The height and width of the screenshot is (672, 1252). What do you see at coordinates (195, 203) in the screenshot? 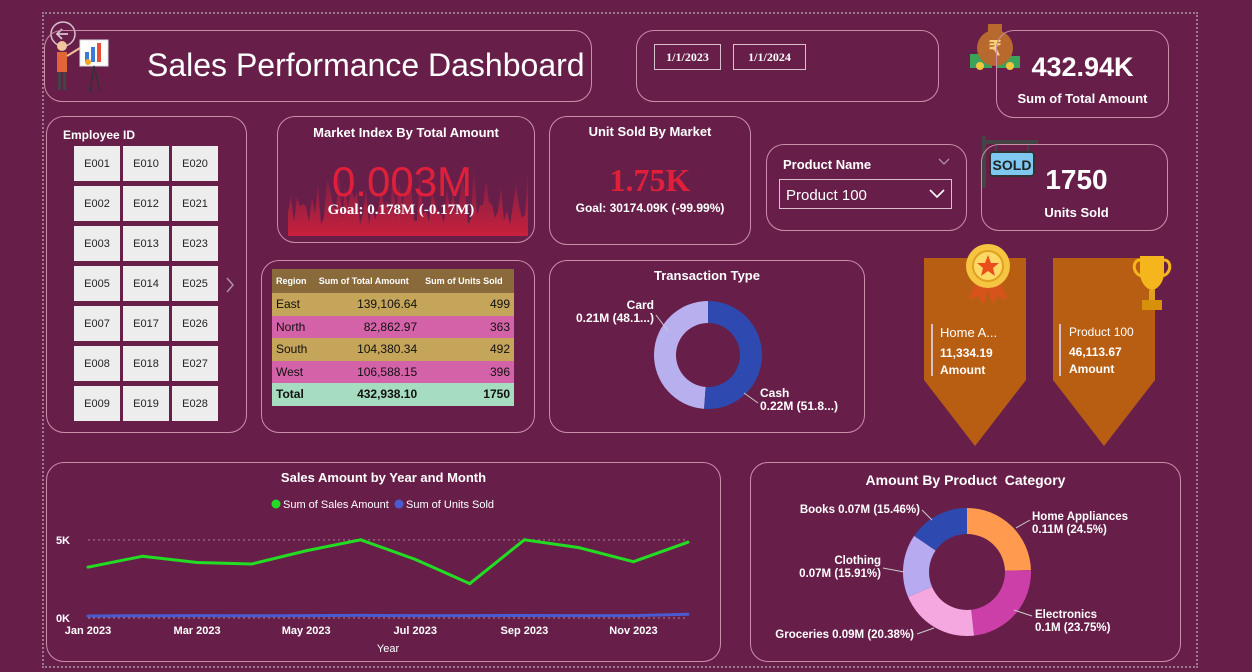
I see `employee-id-button: E021` at bounding box center [195, 203].